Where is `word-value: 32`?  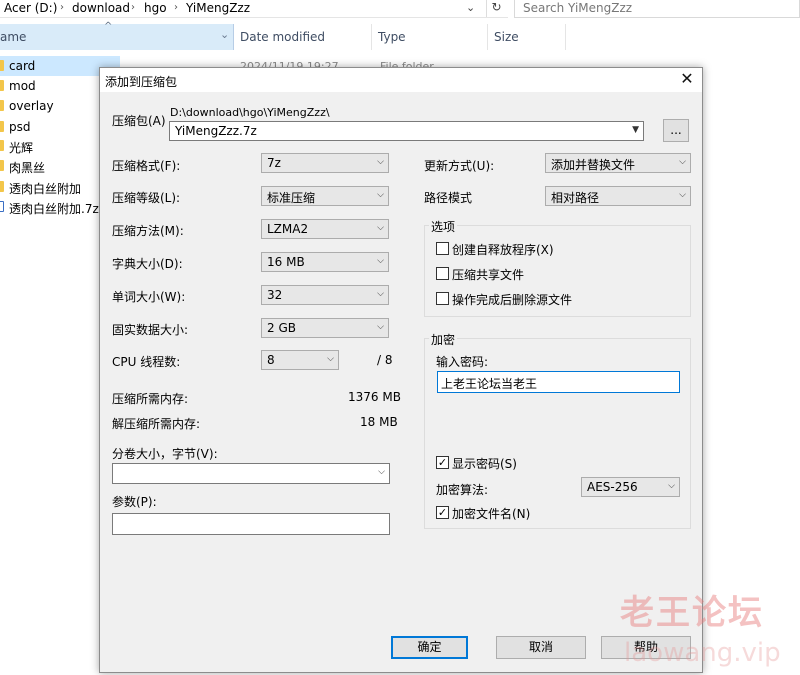
word-value: 32 is located at coordinates (275, 295).